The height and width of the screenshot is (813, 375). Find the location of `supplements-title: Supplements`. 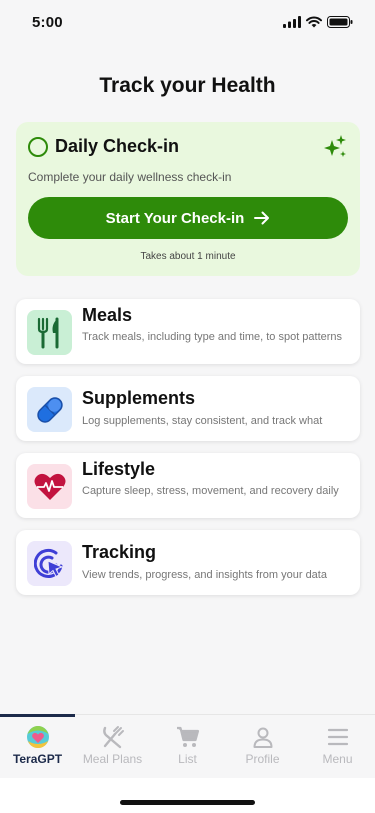

supplements-title: Supplements is located at coordinates (139, 398).